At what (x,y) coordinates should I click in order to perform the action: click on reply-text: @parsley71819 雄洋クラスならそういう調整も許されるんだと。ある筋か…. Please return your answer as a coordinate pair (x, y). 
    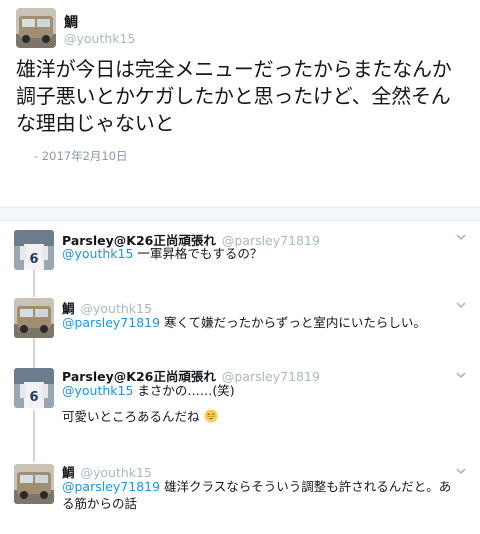
    Looking at the image, I should click on (259, 495).